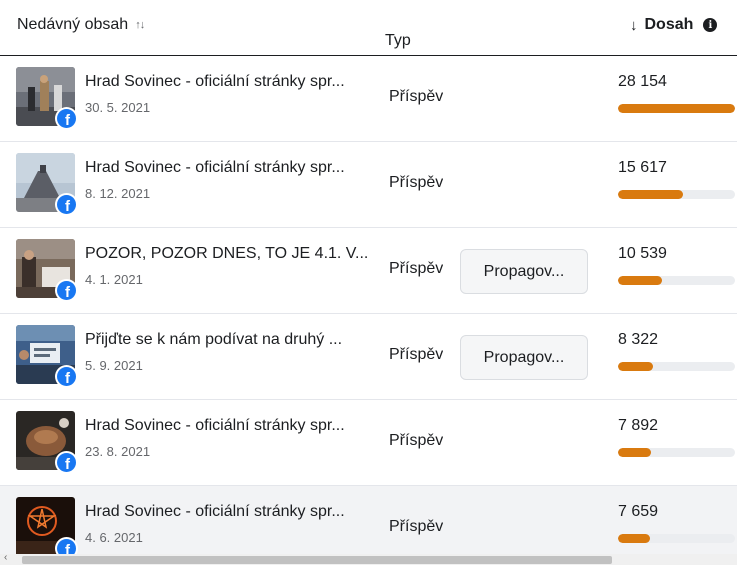  Describe the element at coordinates (642, 167) in the screenshot. I see `reach-value: 15 617` at that location.